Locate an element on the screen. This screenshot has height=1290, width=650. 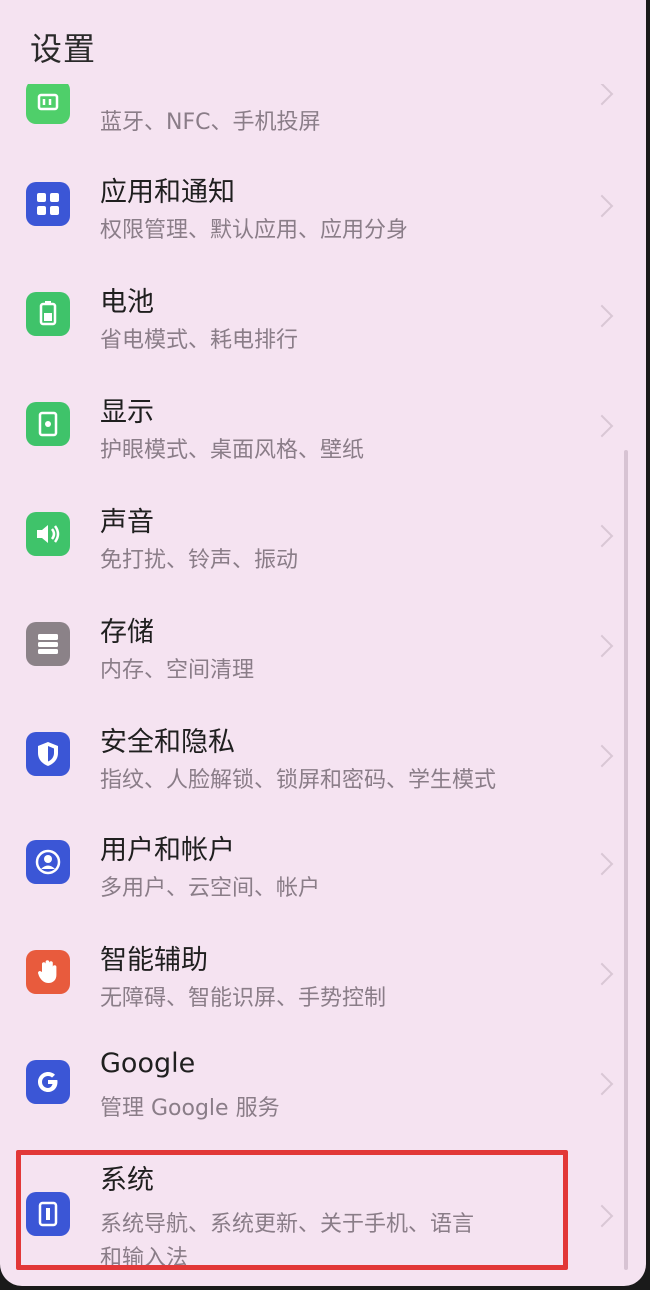
highlight-box is located at coordinates (292, 1210).